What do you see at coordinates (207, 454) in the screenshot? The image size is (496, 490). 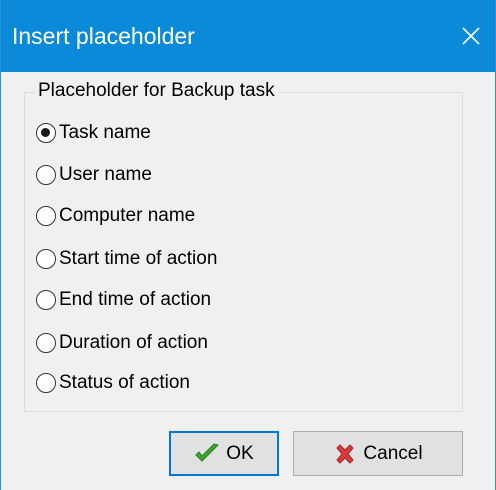 I see `checkmark-icon` at bounding box center [207, 454].